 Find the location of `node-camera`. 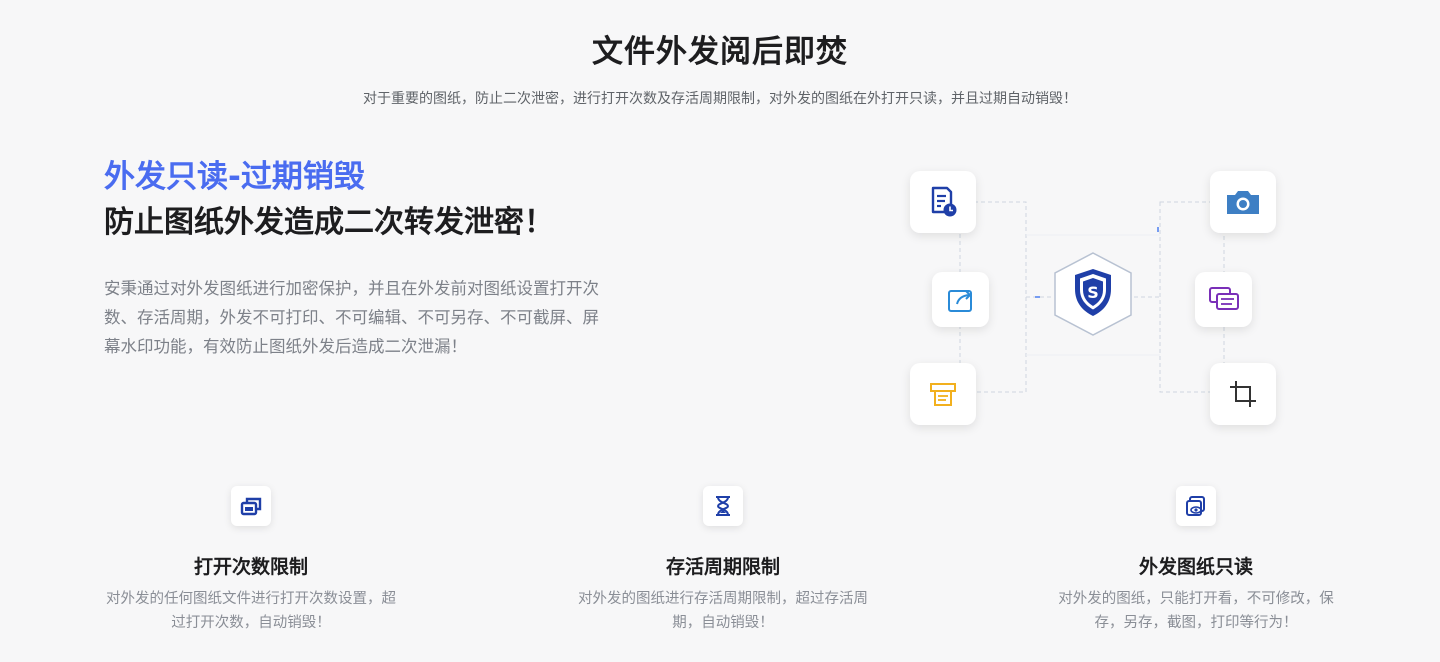

node-camera is located at coordinates (1243, 202).